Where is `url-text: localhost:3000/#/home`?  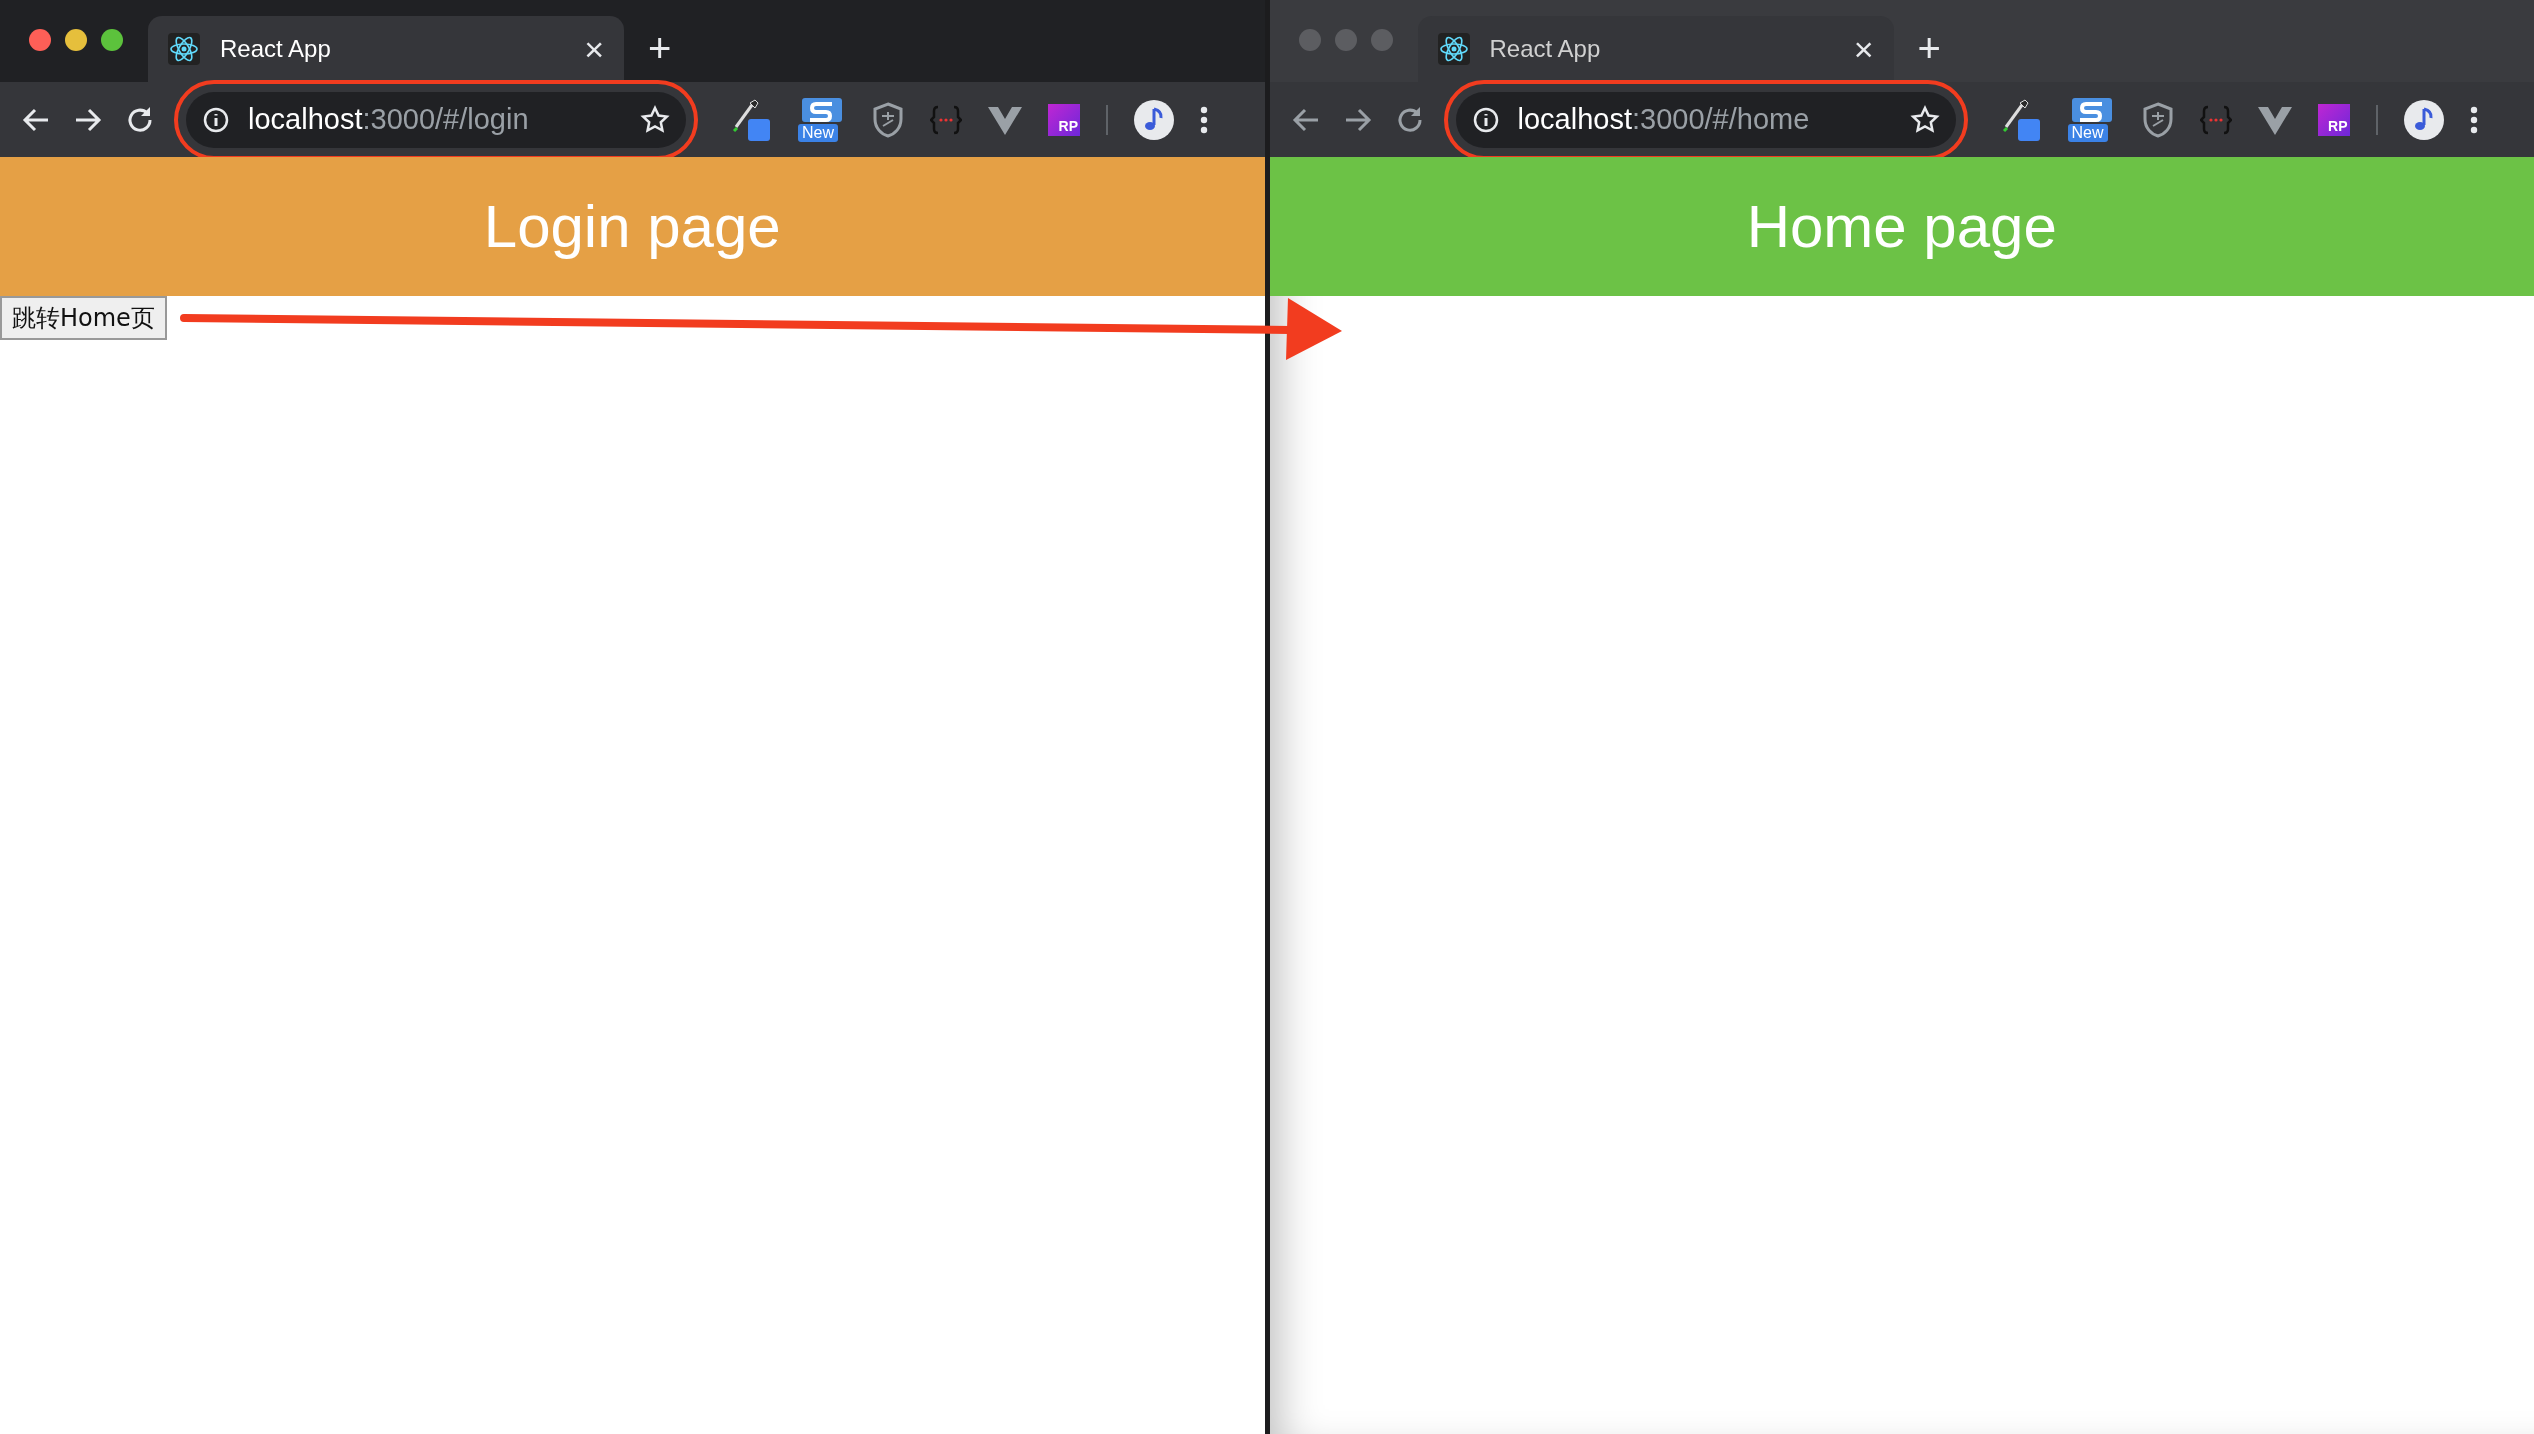 url-text: localhost:3000/#/home is located at coordinates (1664, 119).